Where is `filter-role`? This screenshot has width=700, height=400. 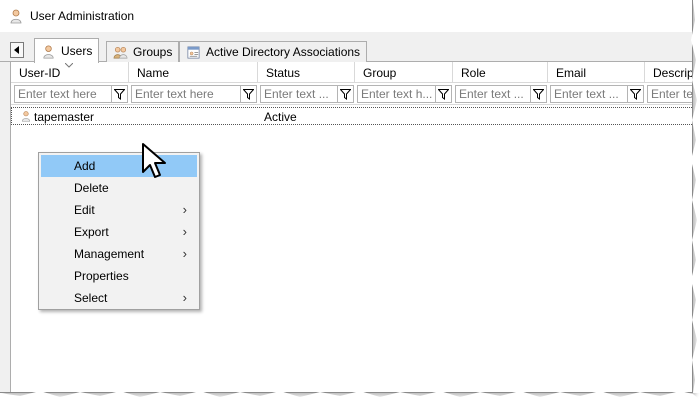
filter-role is located at coordinates (501, 94).